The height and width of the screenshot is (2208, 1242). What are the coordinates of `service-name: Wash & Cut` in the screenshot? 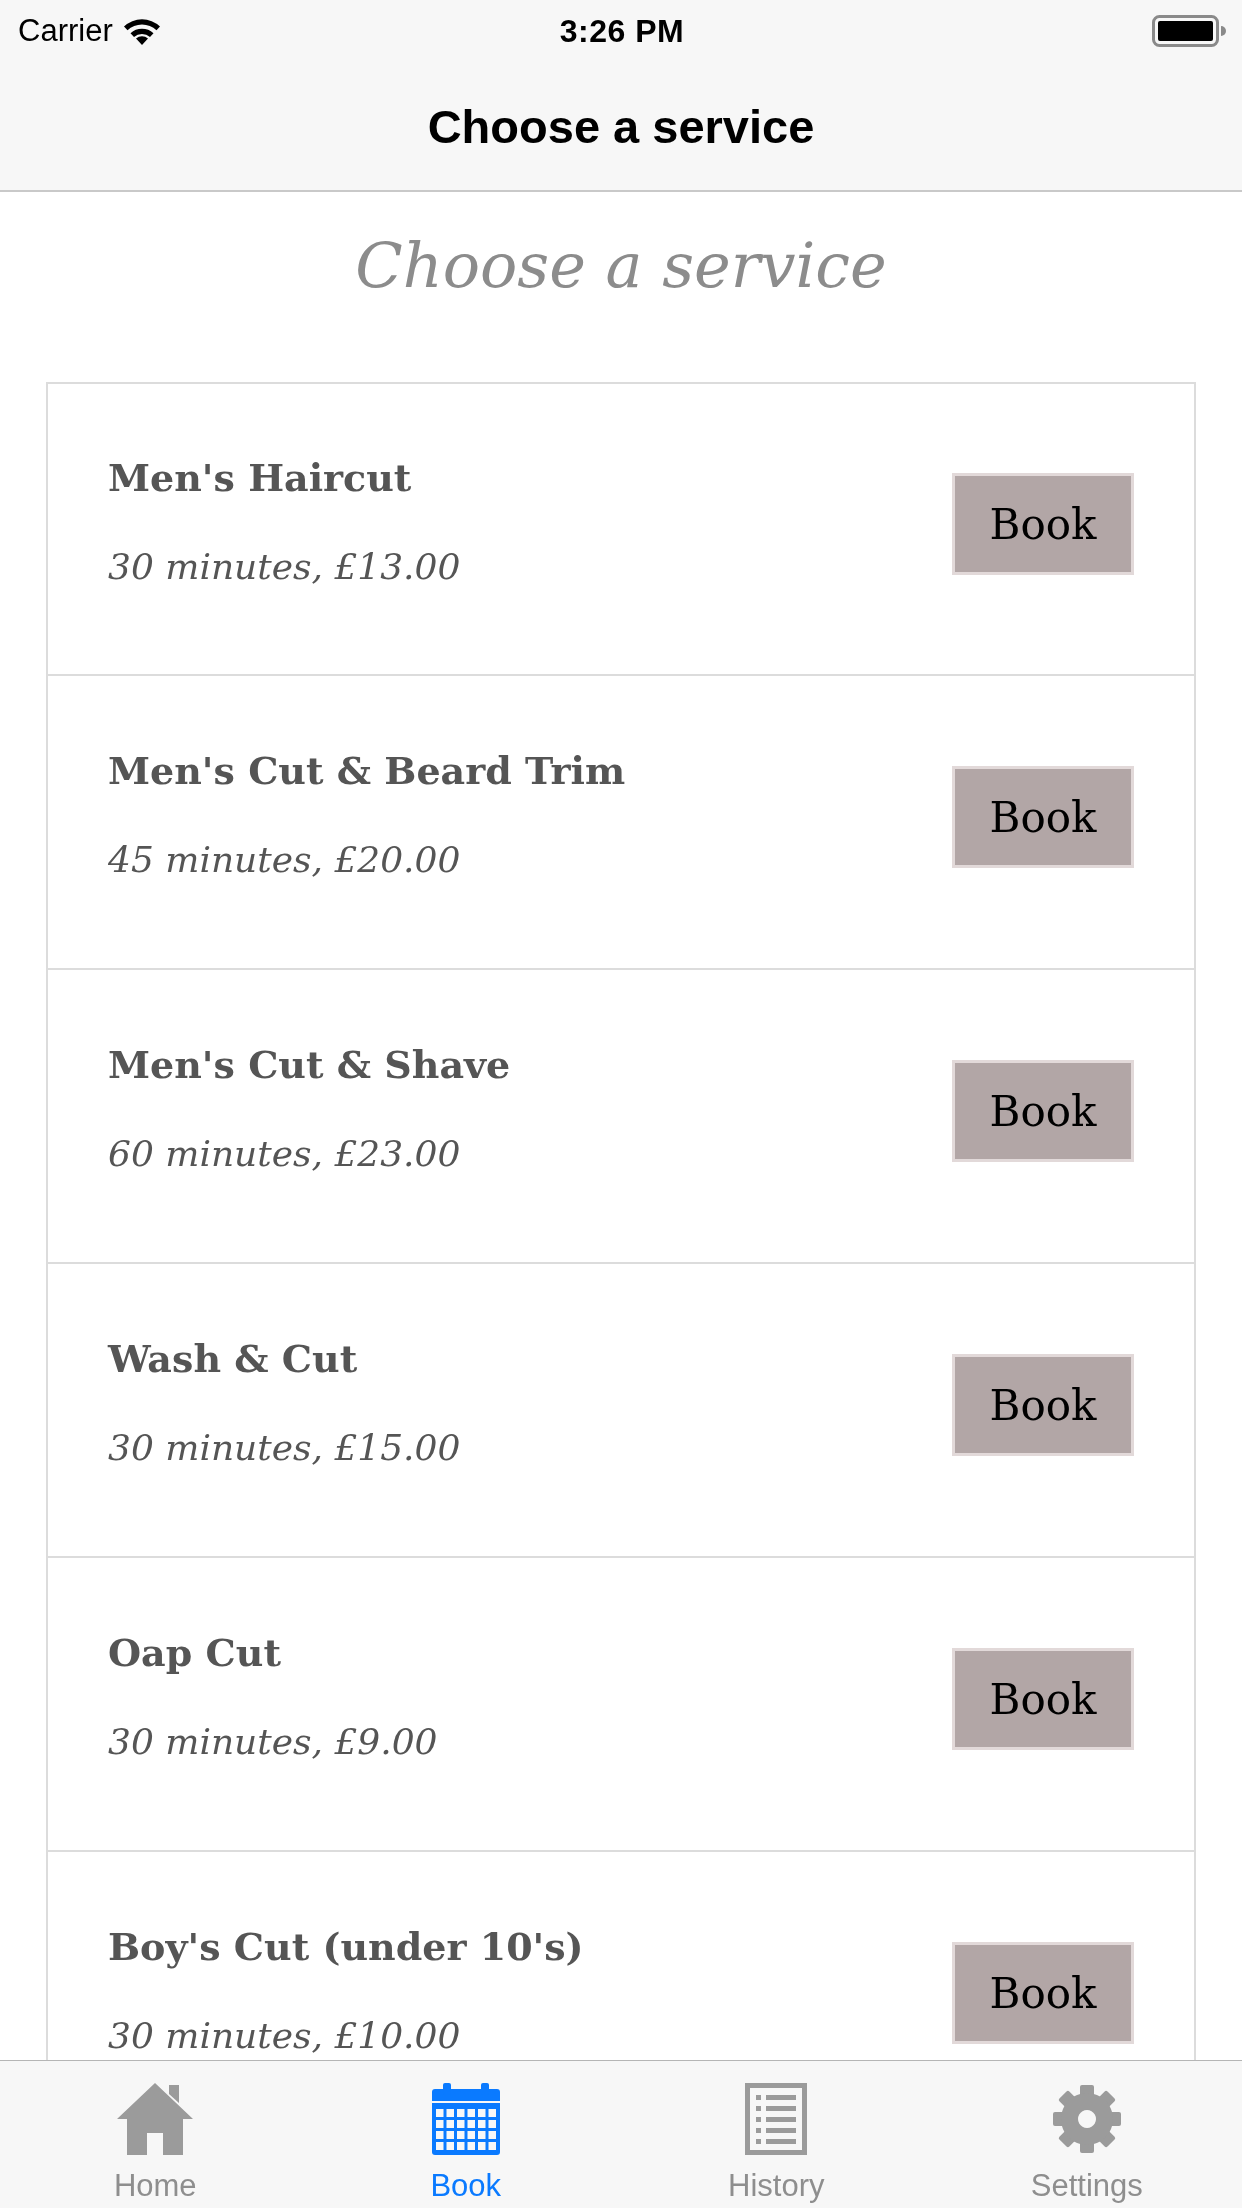 It's located at (233, 1359).